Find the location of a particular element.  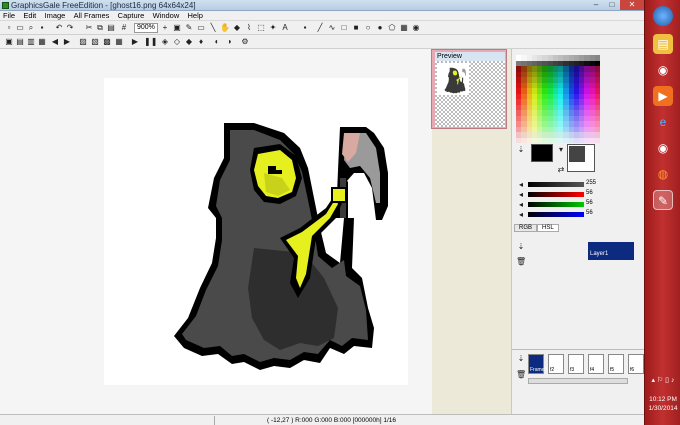

frame-first-icon: ▣ is located at coordinates (9, 42).